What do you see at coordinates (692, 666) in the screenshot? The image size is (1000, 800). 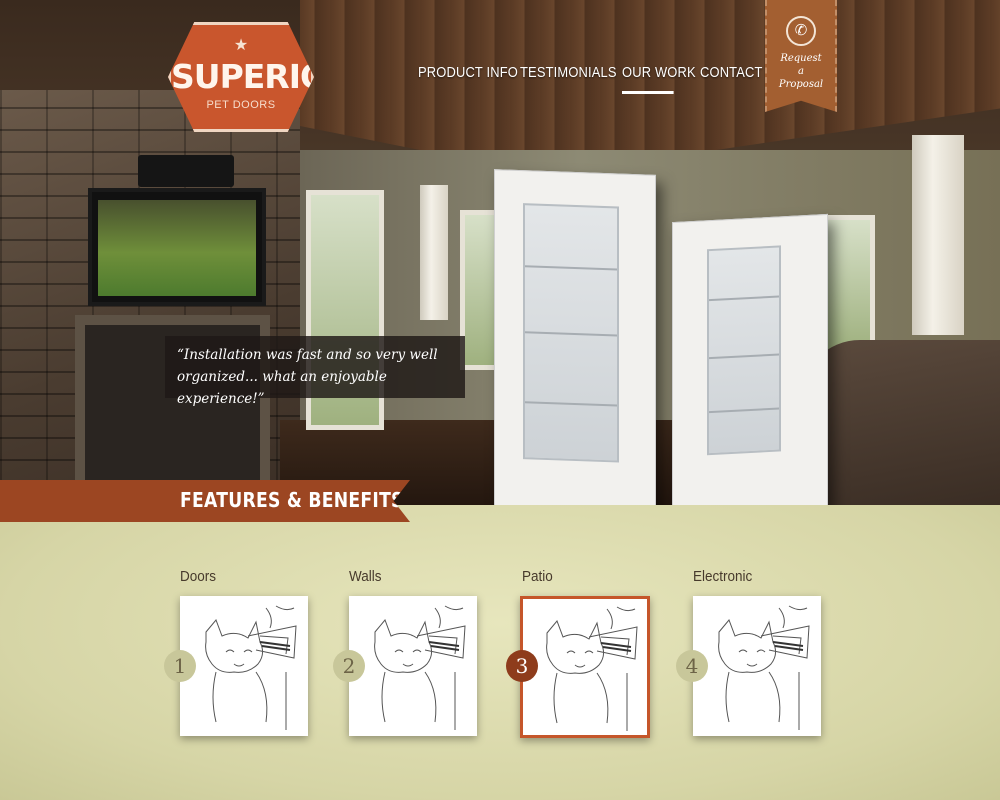 I see `category-number: 4` at bounding box center [692, 666].